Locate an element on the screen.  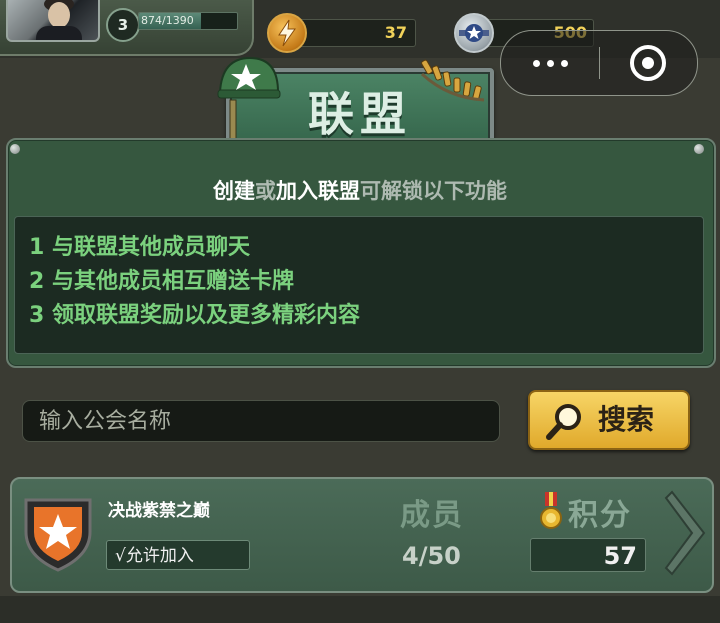
more-button is located at coordinates (550, 63).